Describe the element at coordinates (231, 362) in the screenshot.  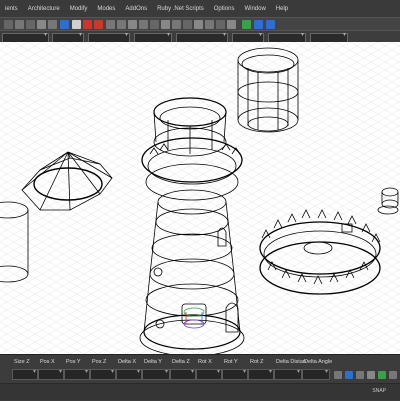
I see `field-label-rot-y: Rot Y` at that location.